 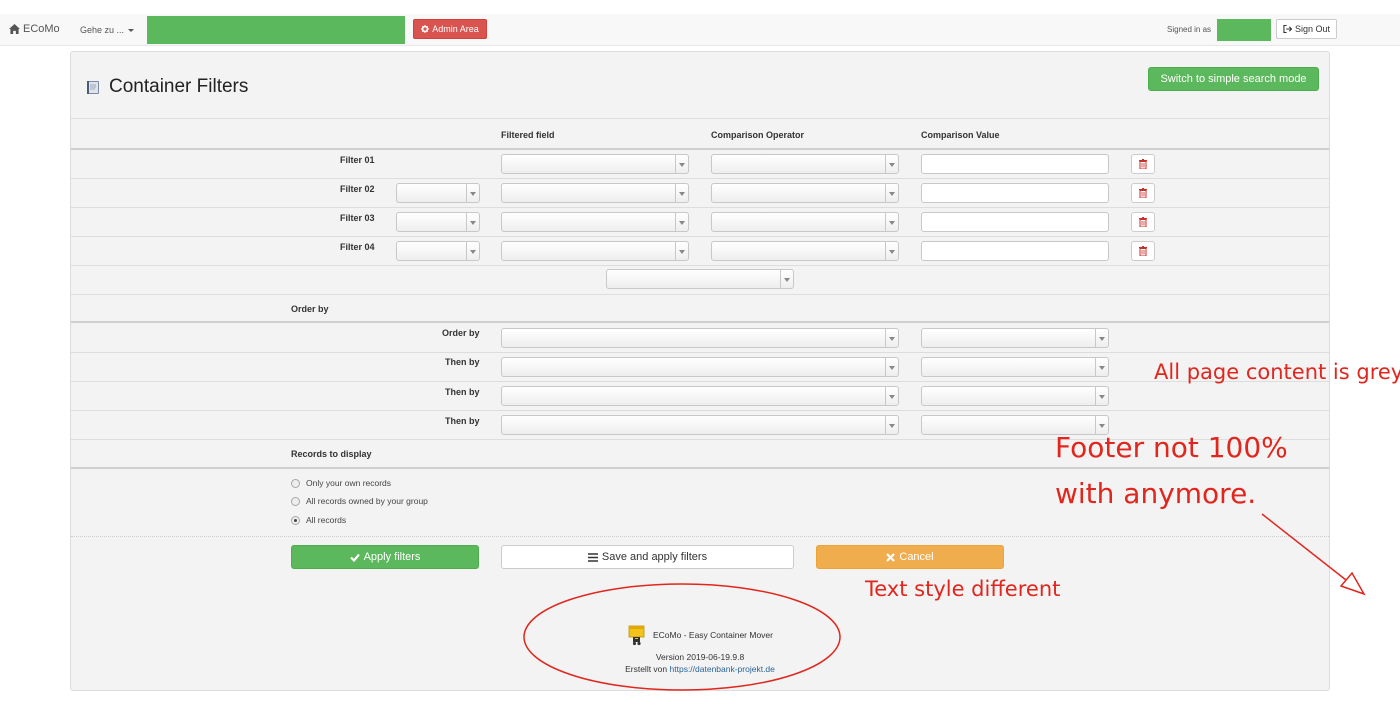 I want to click on list-icon, so click(x=592, y=557).